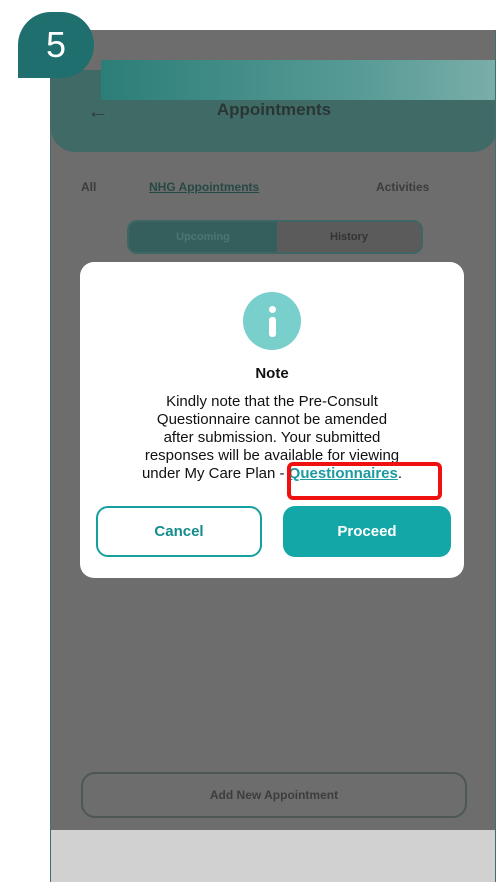  I want to click on appointment-segment-control: Upcoming History, so click(275, 237).